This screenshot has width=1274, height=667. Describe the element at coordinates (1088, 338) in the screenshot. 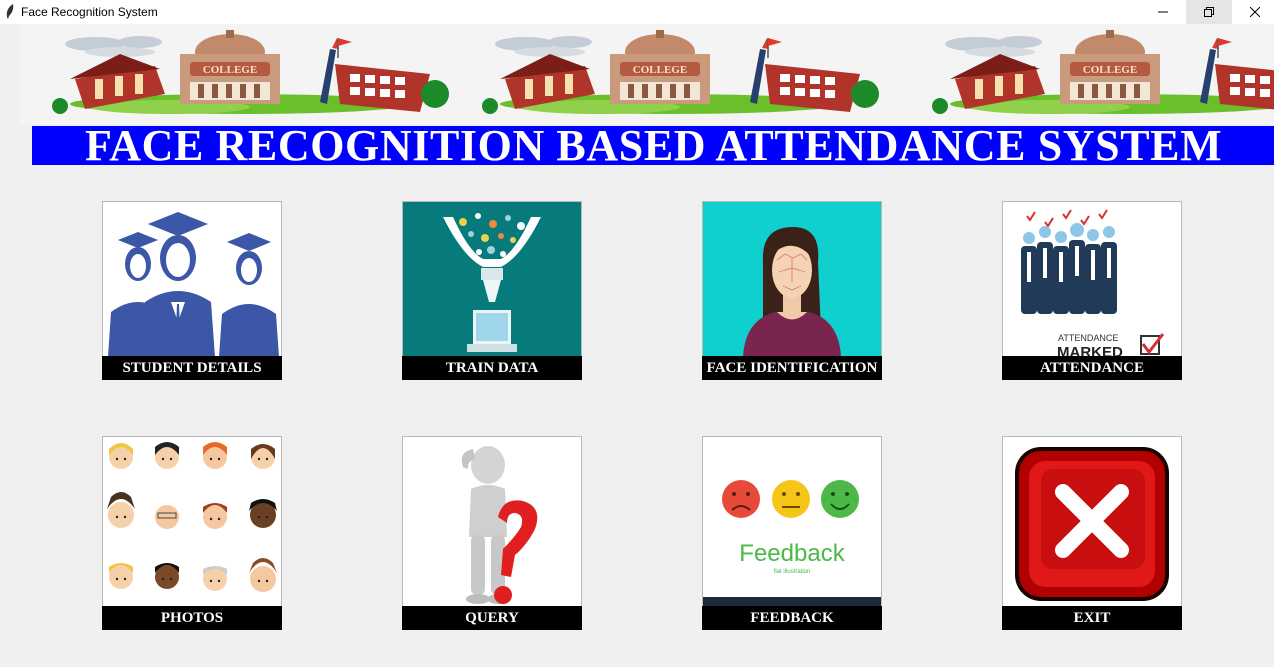

I see `attendance-image-text: ATTENDANCE` at that location.